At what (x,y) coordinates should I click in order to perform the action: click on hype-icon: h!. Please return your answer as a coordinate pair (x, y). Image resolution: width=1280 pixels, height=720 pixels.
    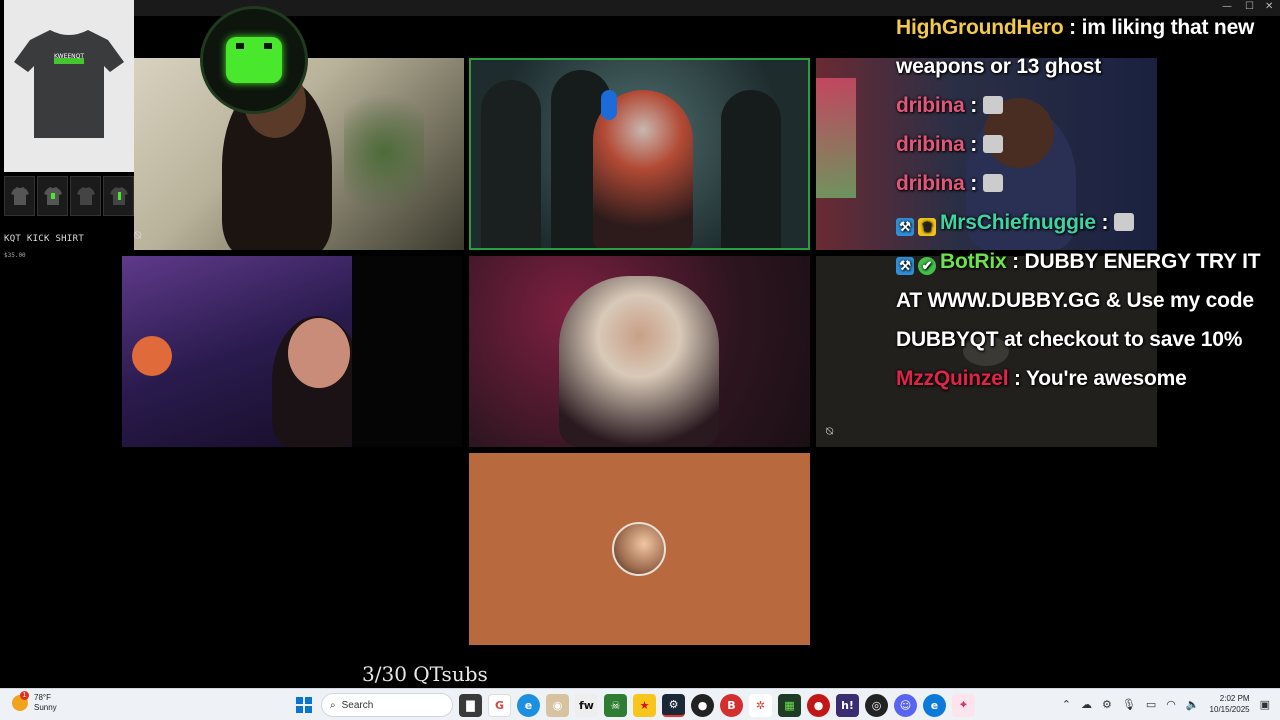
    Looking at the image, I should click on (847, 705).